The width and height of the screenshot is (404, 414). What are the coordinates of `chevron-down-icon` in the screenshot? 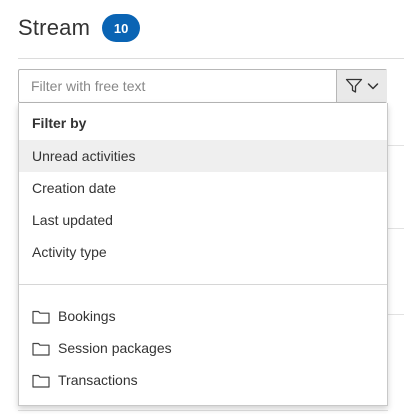 It's located at (373, 86).